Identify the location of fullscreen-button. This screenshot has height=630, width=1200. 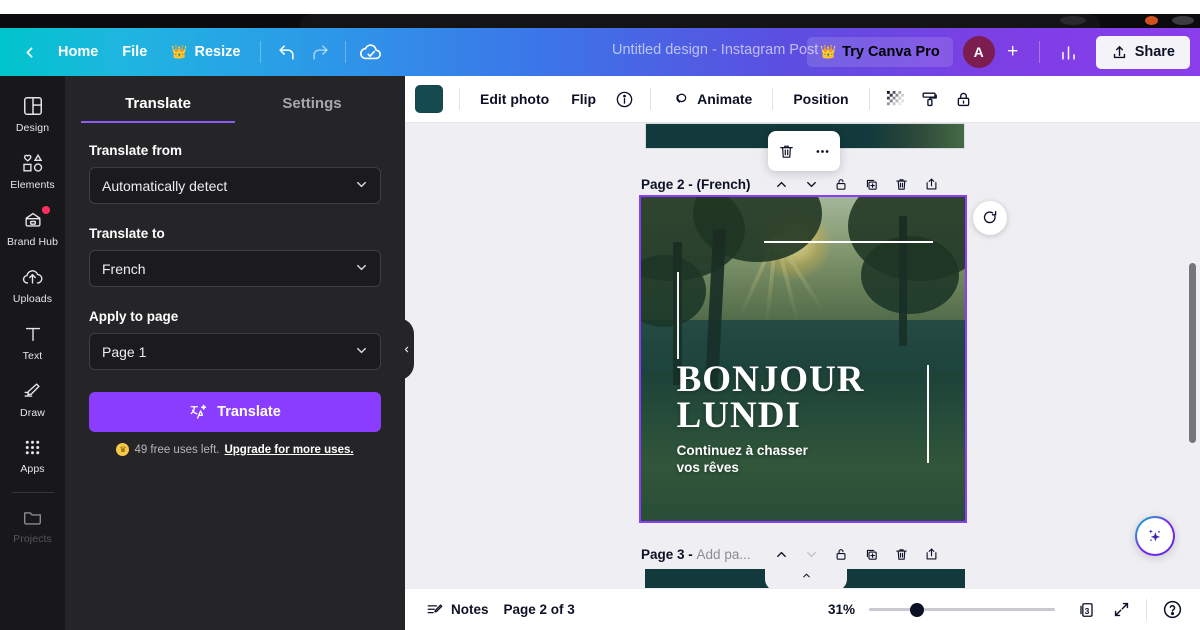
(1121, 610).